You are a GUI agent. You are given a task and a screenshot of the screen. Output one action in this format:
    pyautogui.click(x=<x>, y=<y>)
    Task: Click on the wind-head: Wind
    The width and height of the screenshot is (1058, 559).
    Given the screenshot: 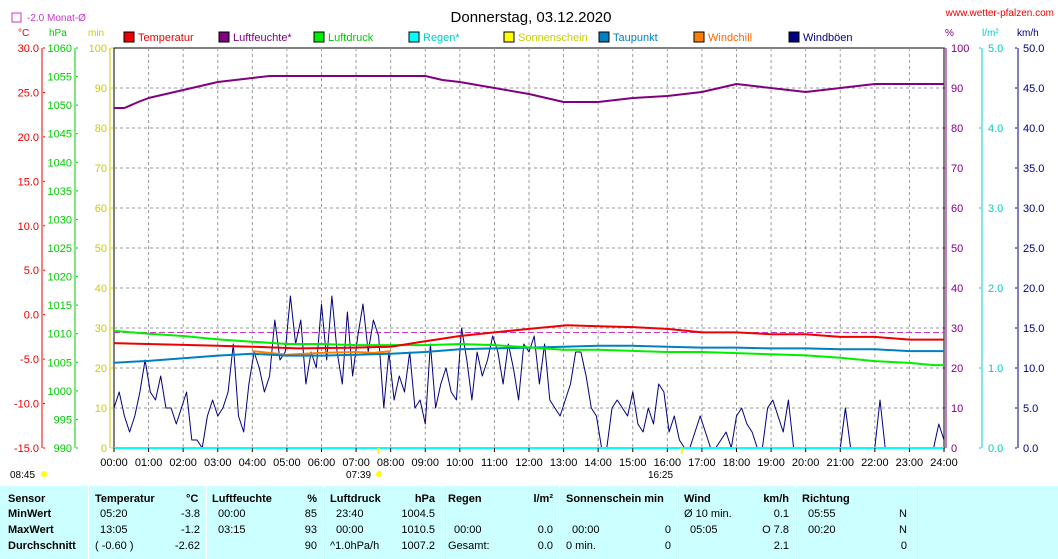 What is the action you would take?
    pyautogui.click(x=697, y=499)
    